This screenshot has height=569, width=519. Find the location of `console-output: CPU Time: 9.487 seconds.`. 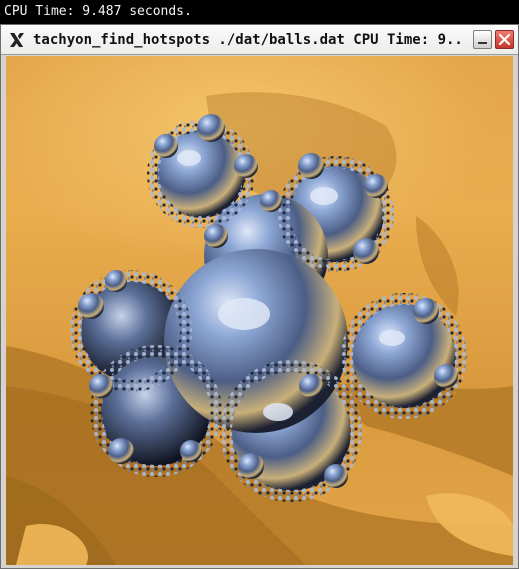

console-output: CPU Time: 9.487 seconds. is located at coordinates (259, 12).